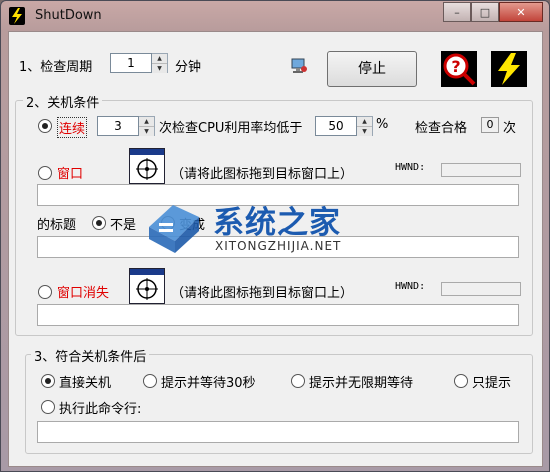 This screenshot has height=472, width=550. Describe the element at coordinates (63, 101) in the screenshot. I see `shutdown-conditions-title: 2、关机条件` at that location.